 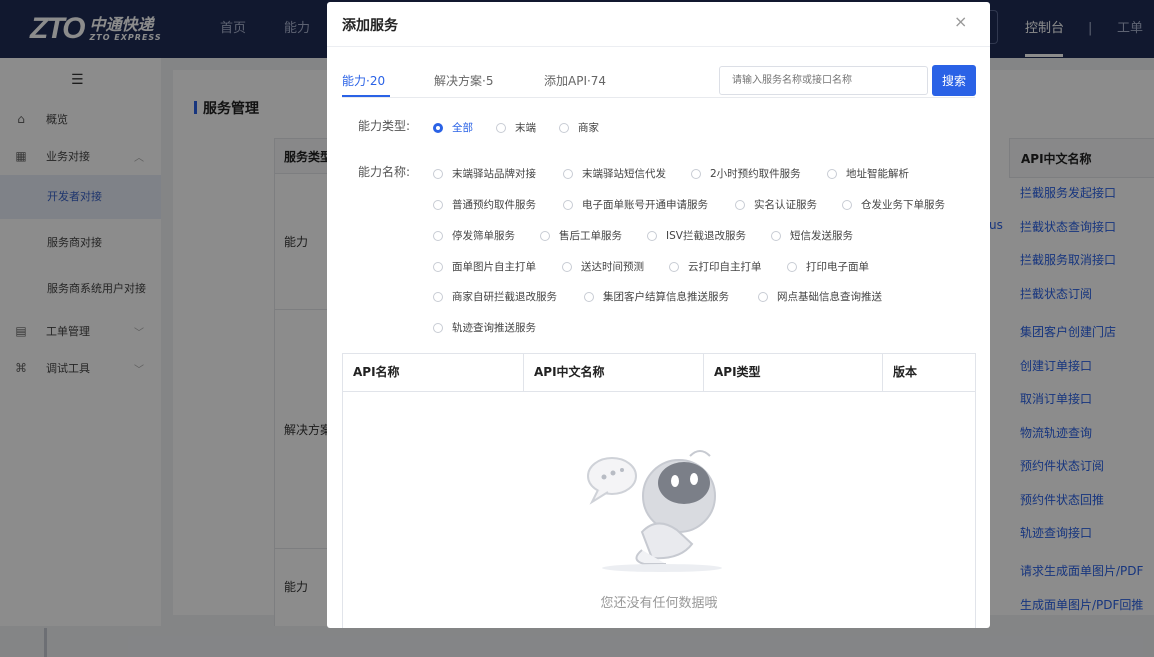 I want to click on radio-type-terminal: 末端, so click(x=516, y=127).